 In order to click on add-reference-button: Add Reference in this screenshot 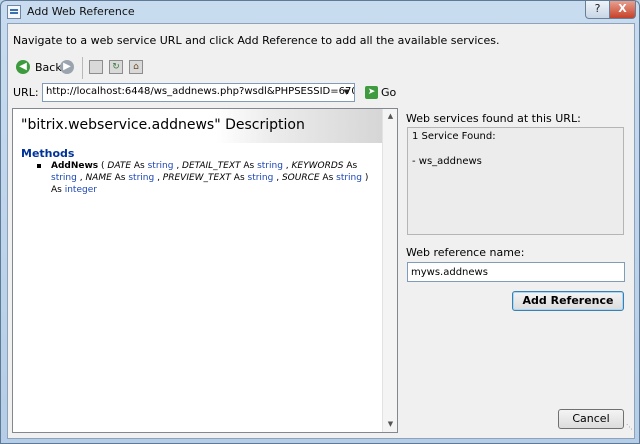, I will do `click(568, 301)`.